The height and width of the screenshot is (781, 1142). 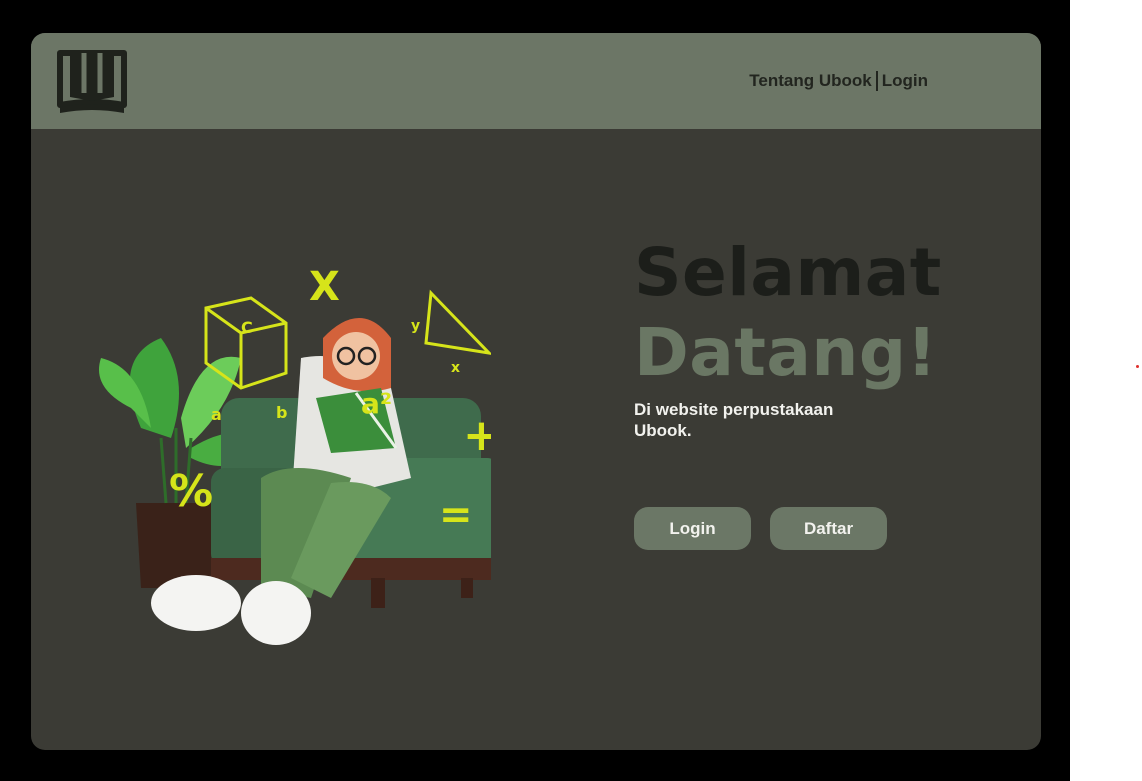 What do you see at coordinates (455, 368) in the screenshot?
I see `svg-text: x` at bounding box center [455, 368].